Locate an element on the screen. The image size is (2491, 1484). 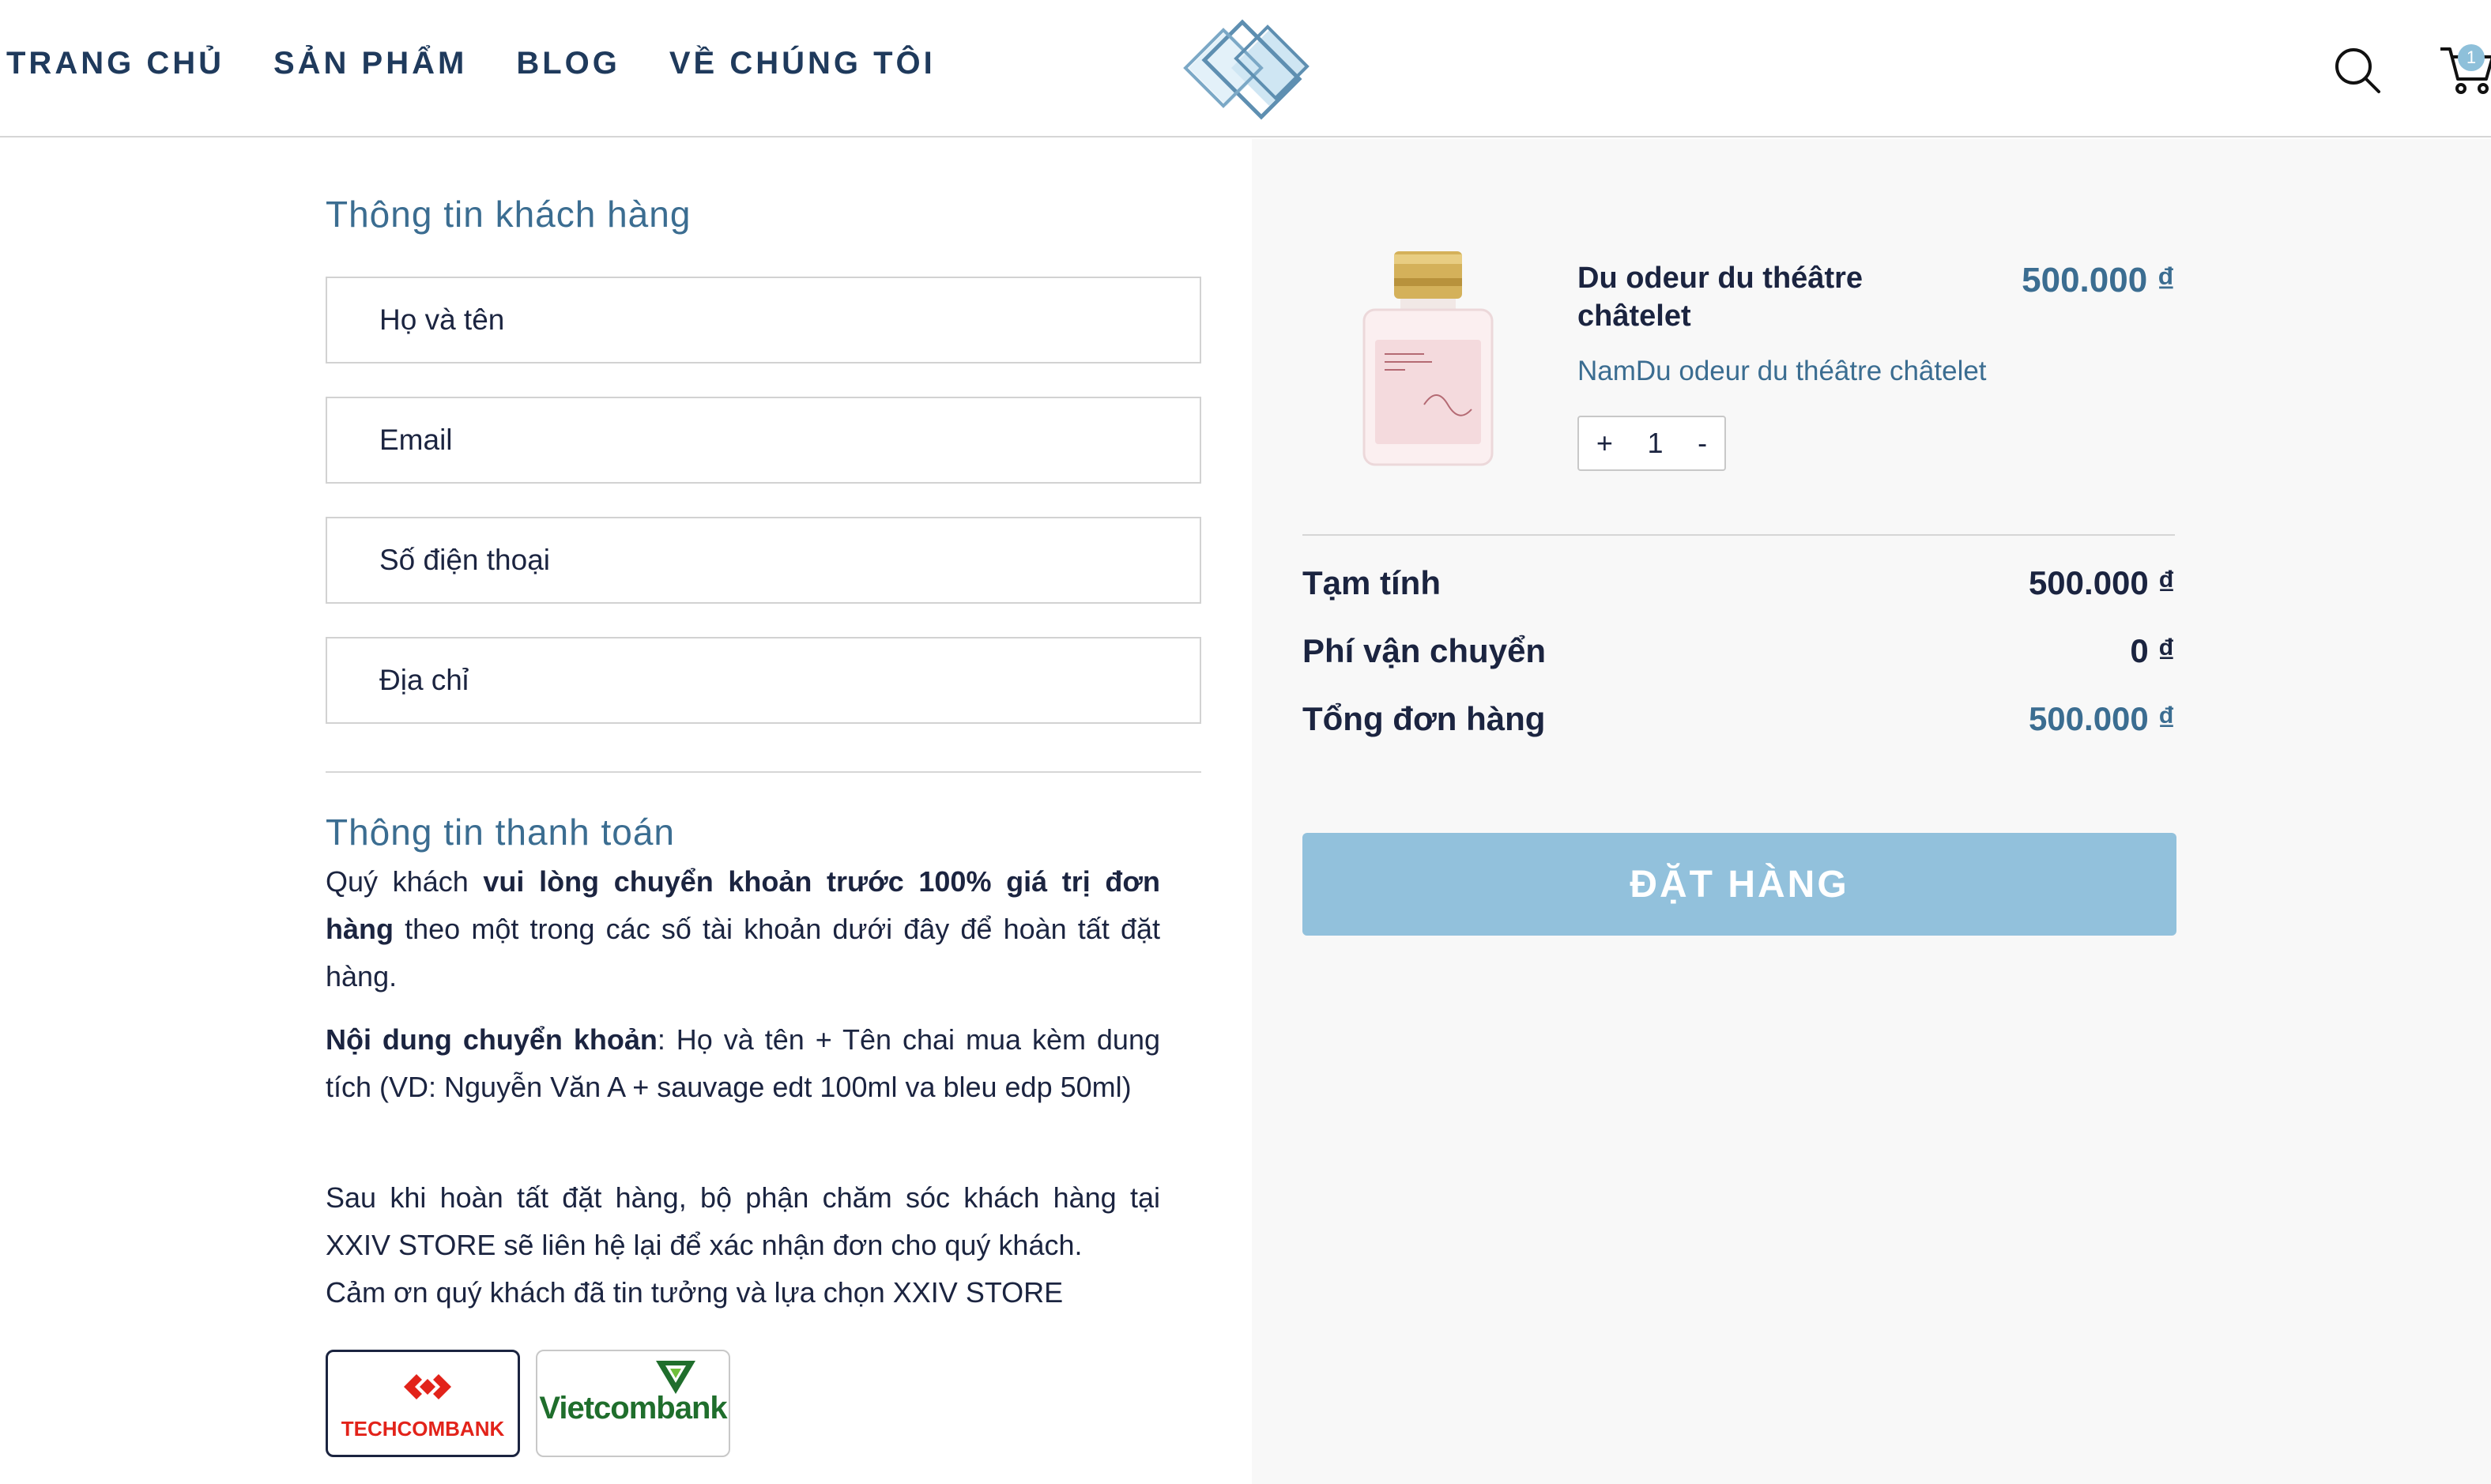
quantity-increase-button: + is located at coordinates (1604, 443).